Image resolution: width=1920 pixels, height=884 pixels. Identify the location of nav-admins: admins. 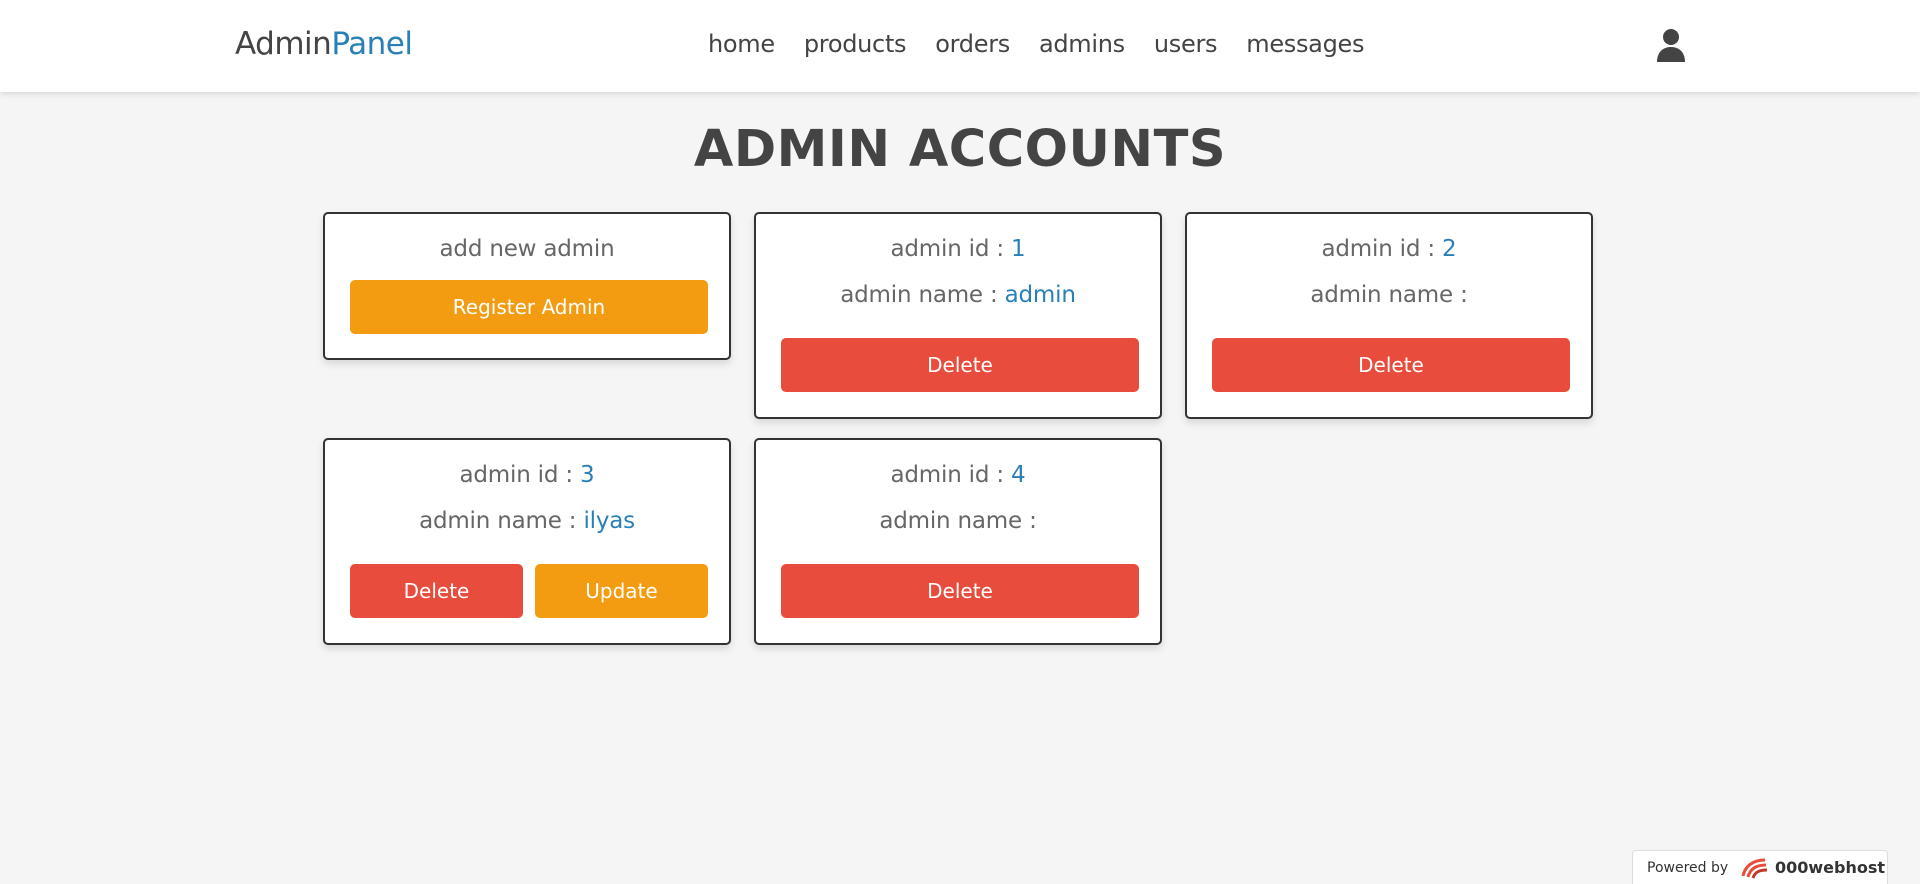
(1082, 44).